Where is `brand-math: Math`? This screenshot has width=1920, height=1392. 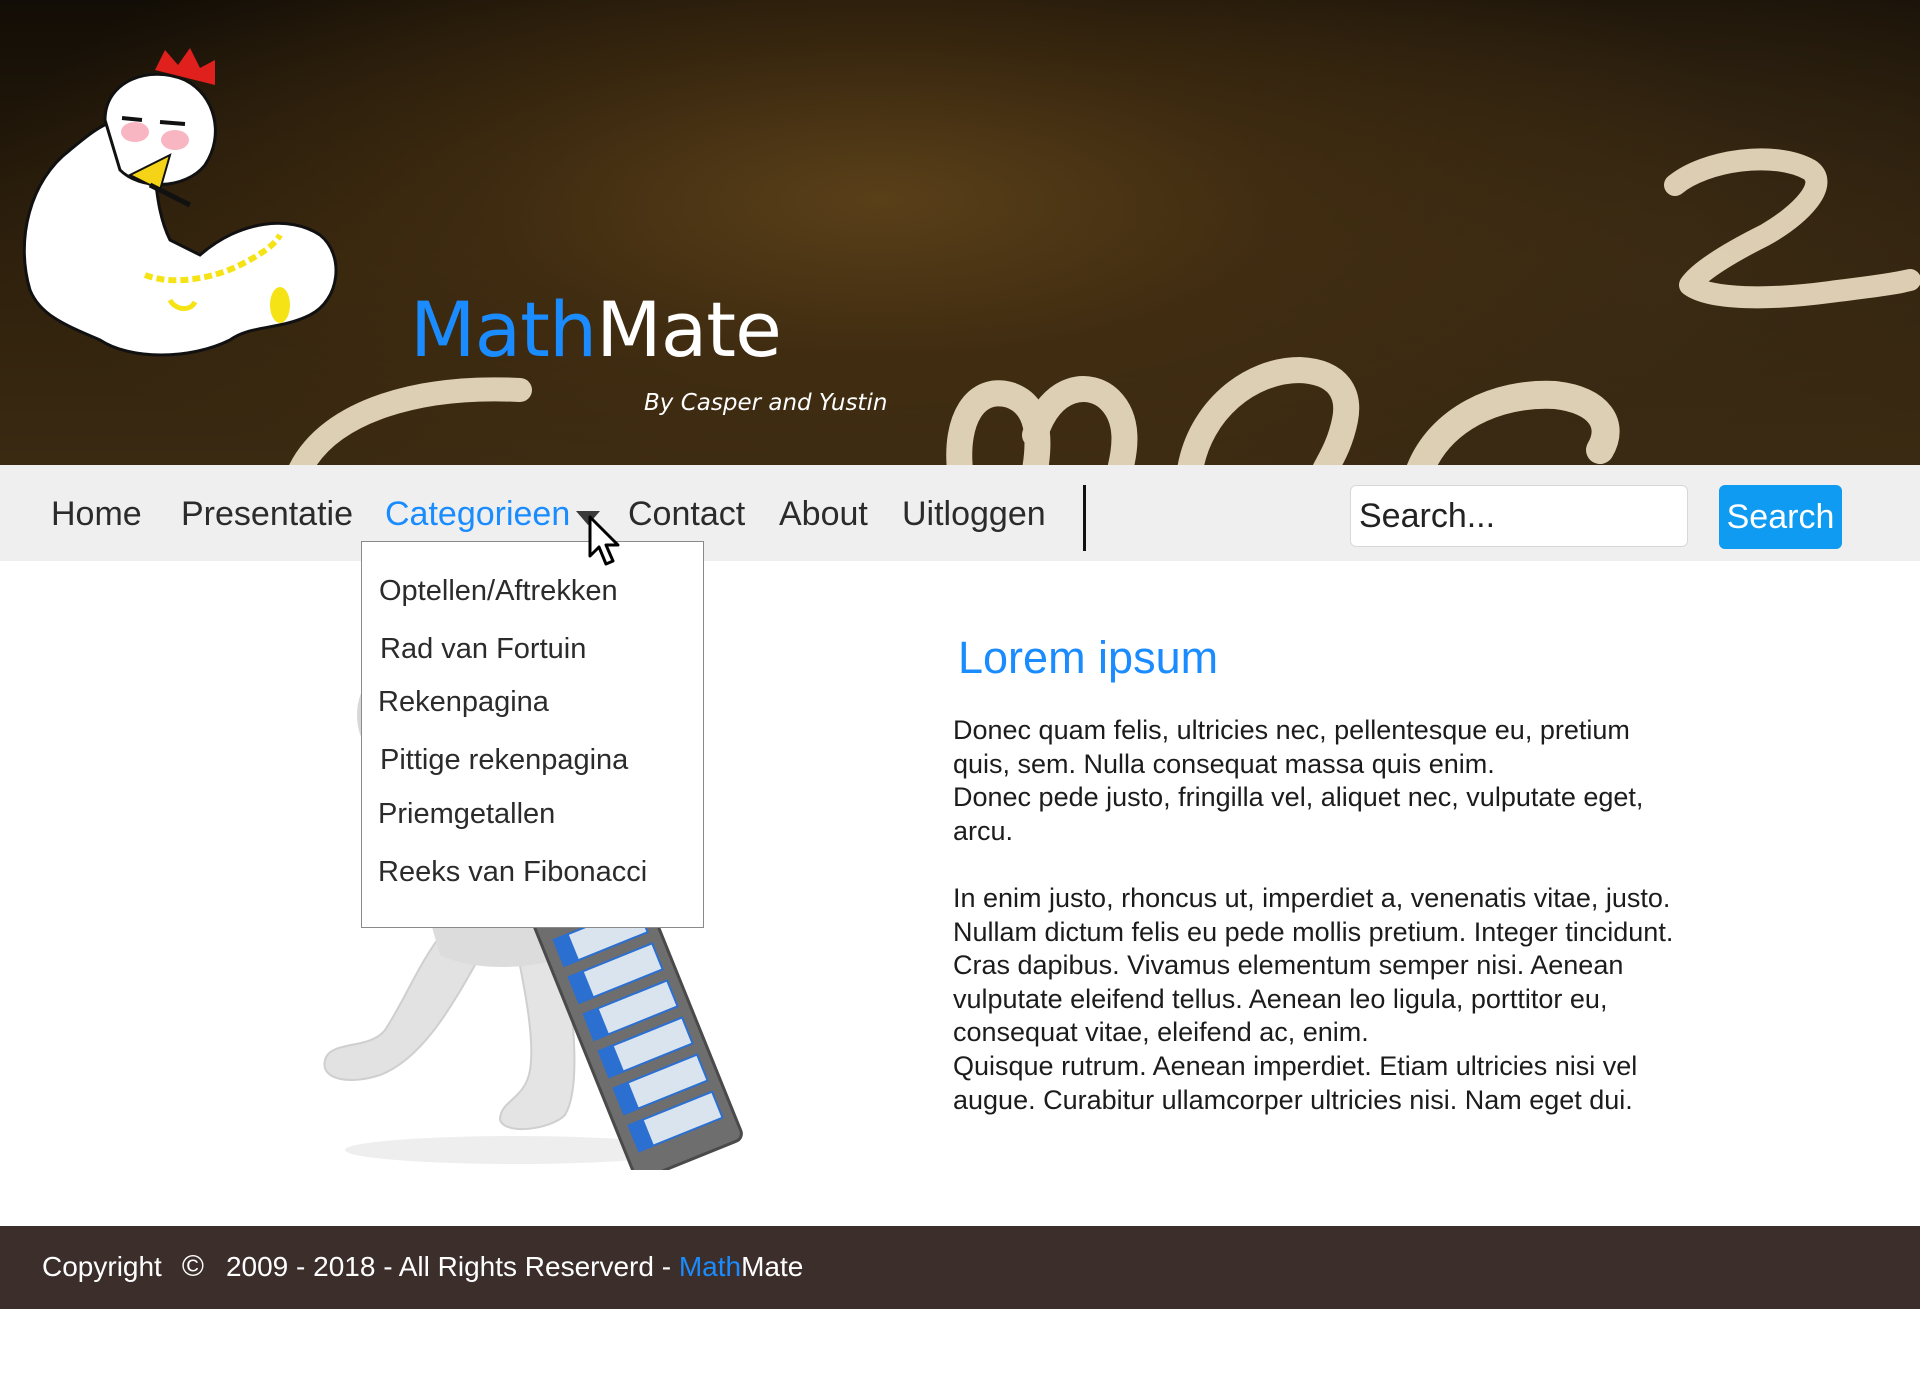 brand-math: Math is located at coordinates (503, 329).